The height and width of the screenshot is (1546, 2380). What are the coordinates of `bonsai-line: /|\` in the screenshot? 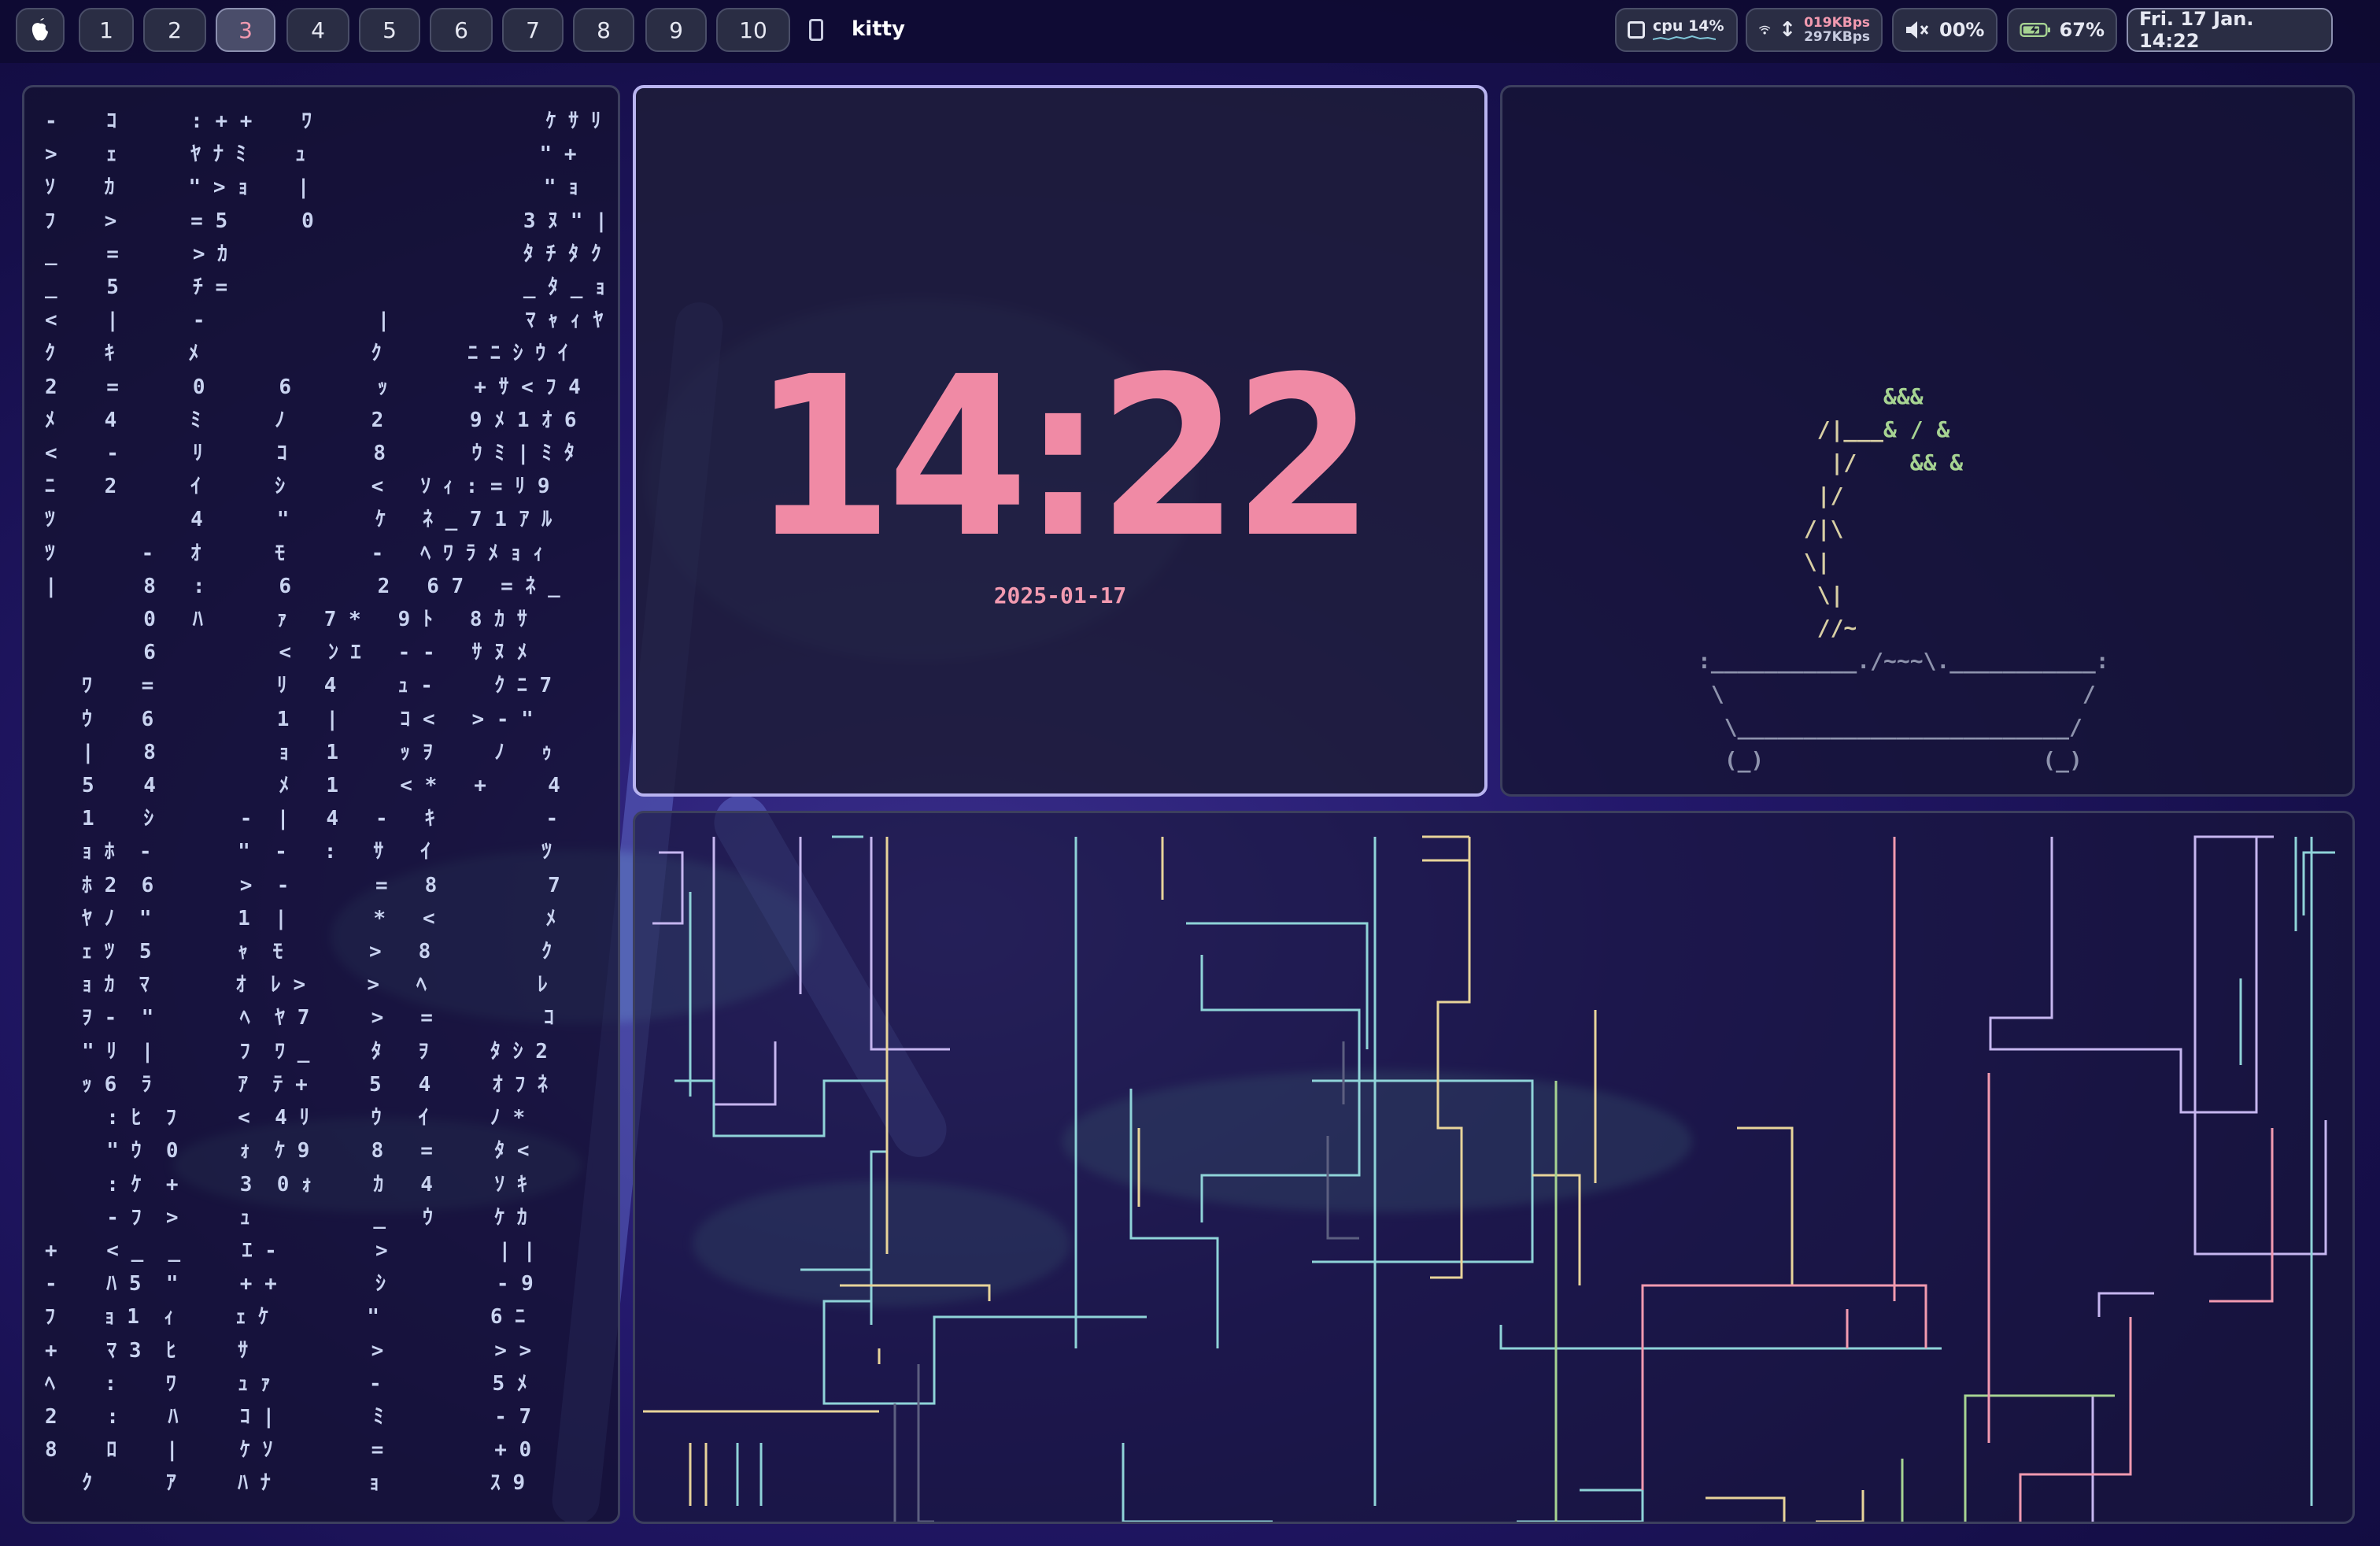 It's located at (1771, 529).